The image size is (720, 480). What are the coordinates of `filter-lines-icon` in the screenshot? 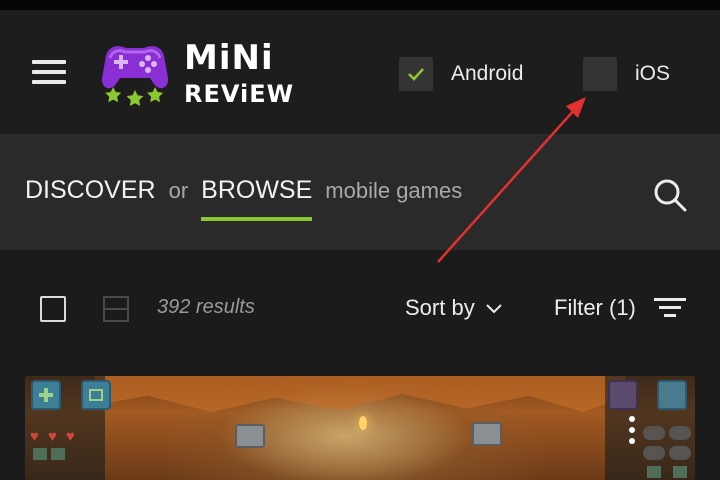 It's located at (669, 307).